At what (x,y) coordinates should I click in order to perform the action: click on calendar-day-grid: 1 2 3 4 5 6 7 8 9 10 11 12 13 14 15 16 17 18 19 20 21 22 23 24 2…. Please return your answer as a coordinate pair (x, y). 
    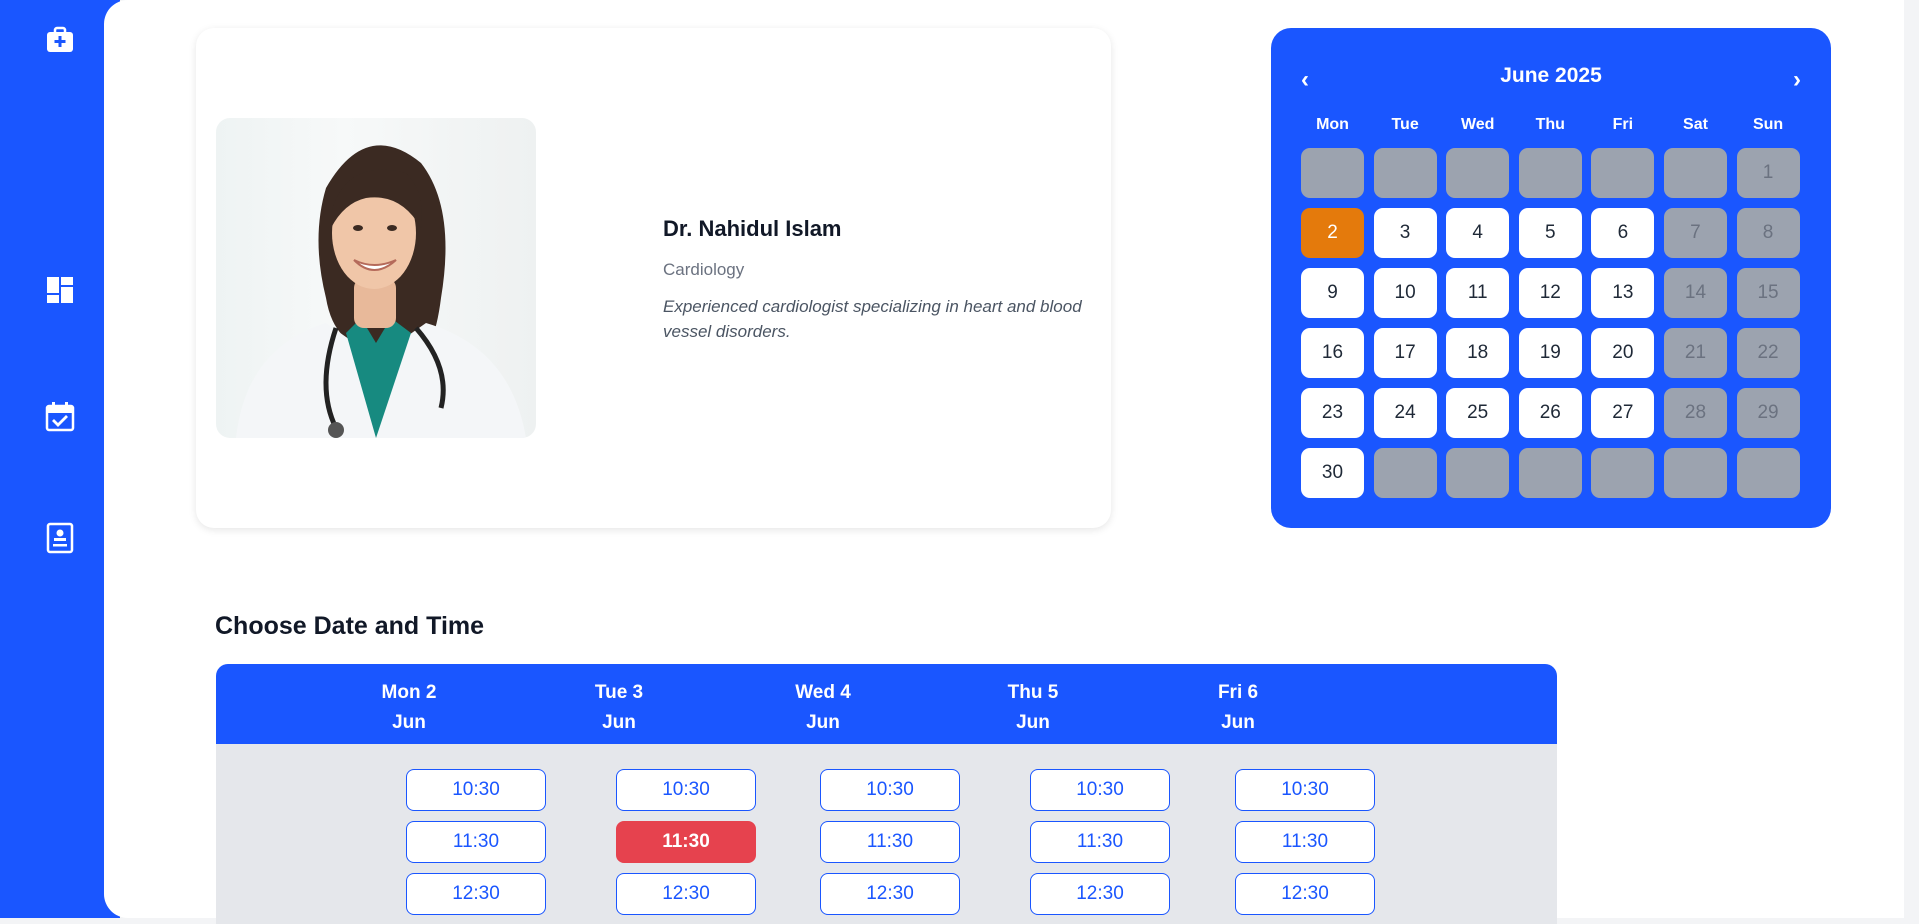
    Looking at the image, I should click on (1550, 323).